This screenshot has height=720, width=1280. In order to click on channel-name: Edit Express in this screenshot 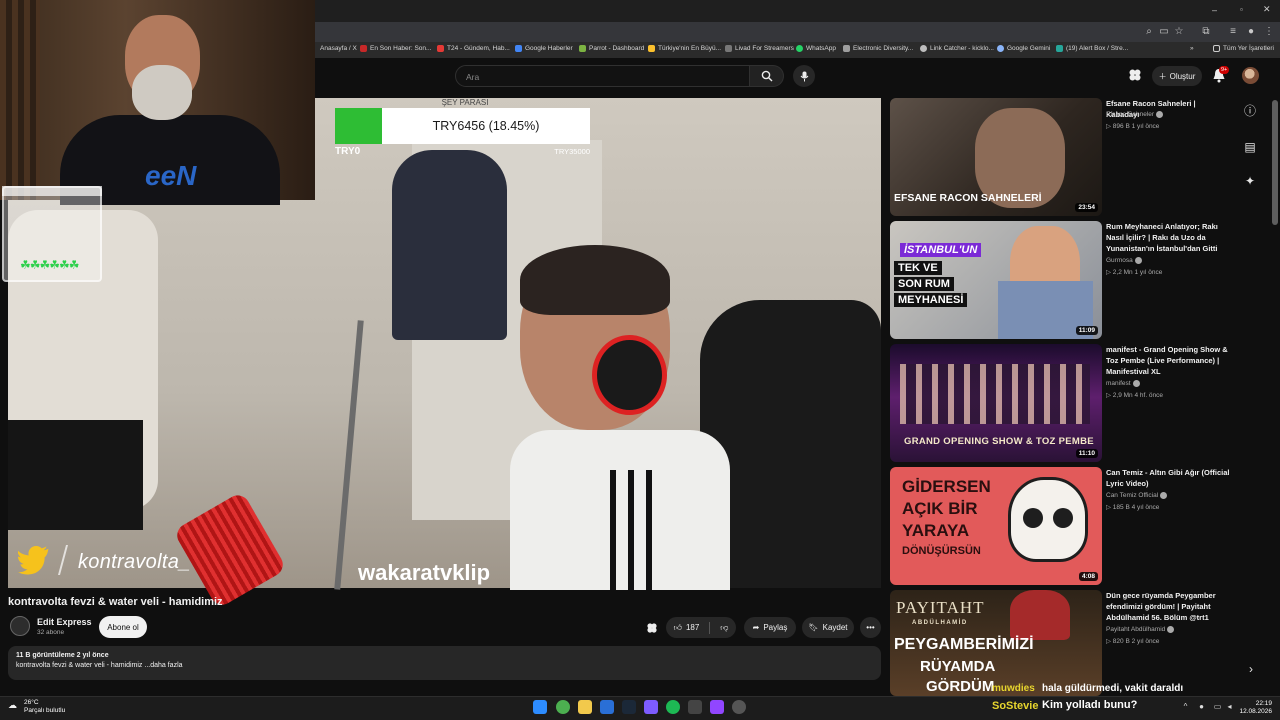, I will do `click(64, 622)`.